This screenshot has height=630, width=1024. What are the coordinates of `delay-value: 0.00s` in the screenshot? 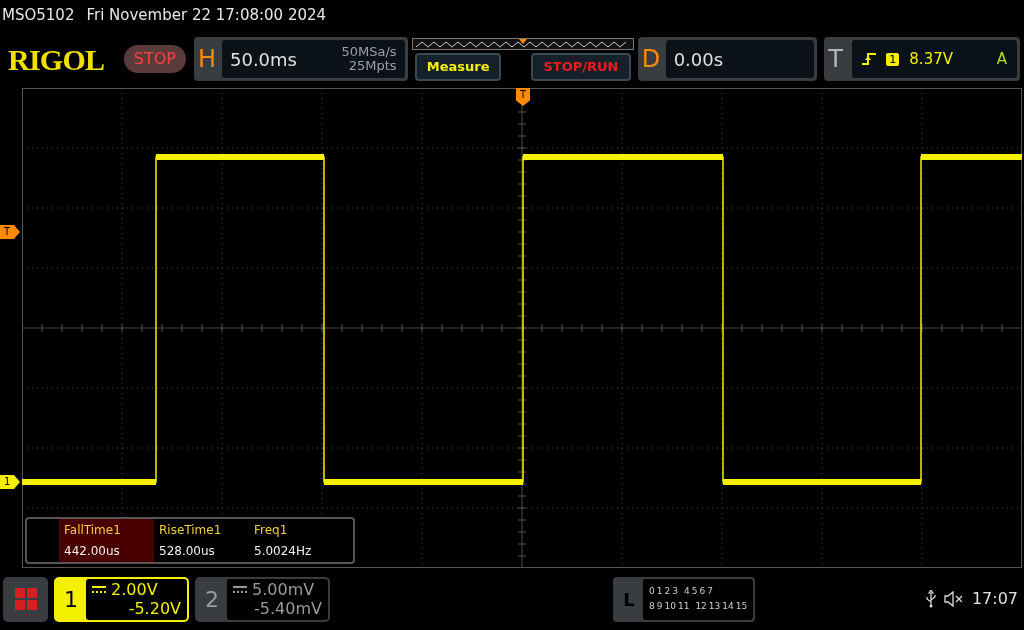 It's located at (698, 59).